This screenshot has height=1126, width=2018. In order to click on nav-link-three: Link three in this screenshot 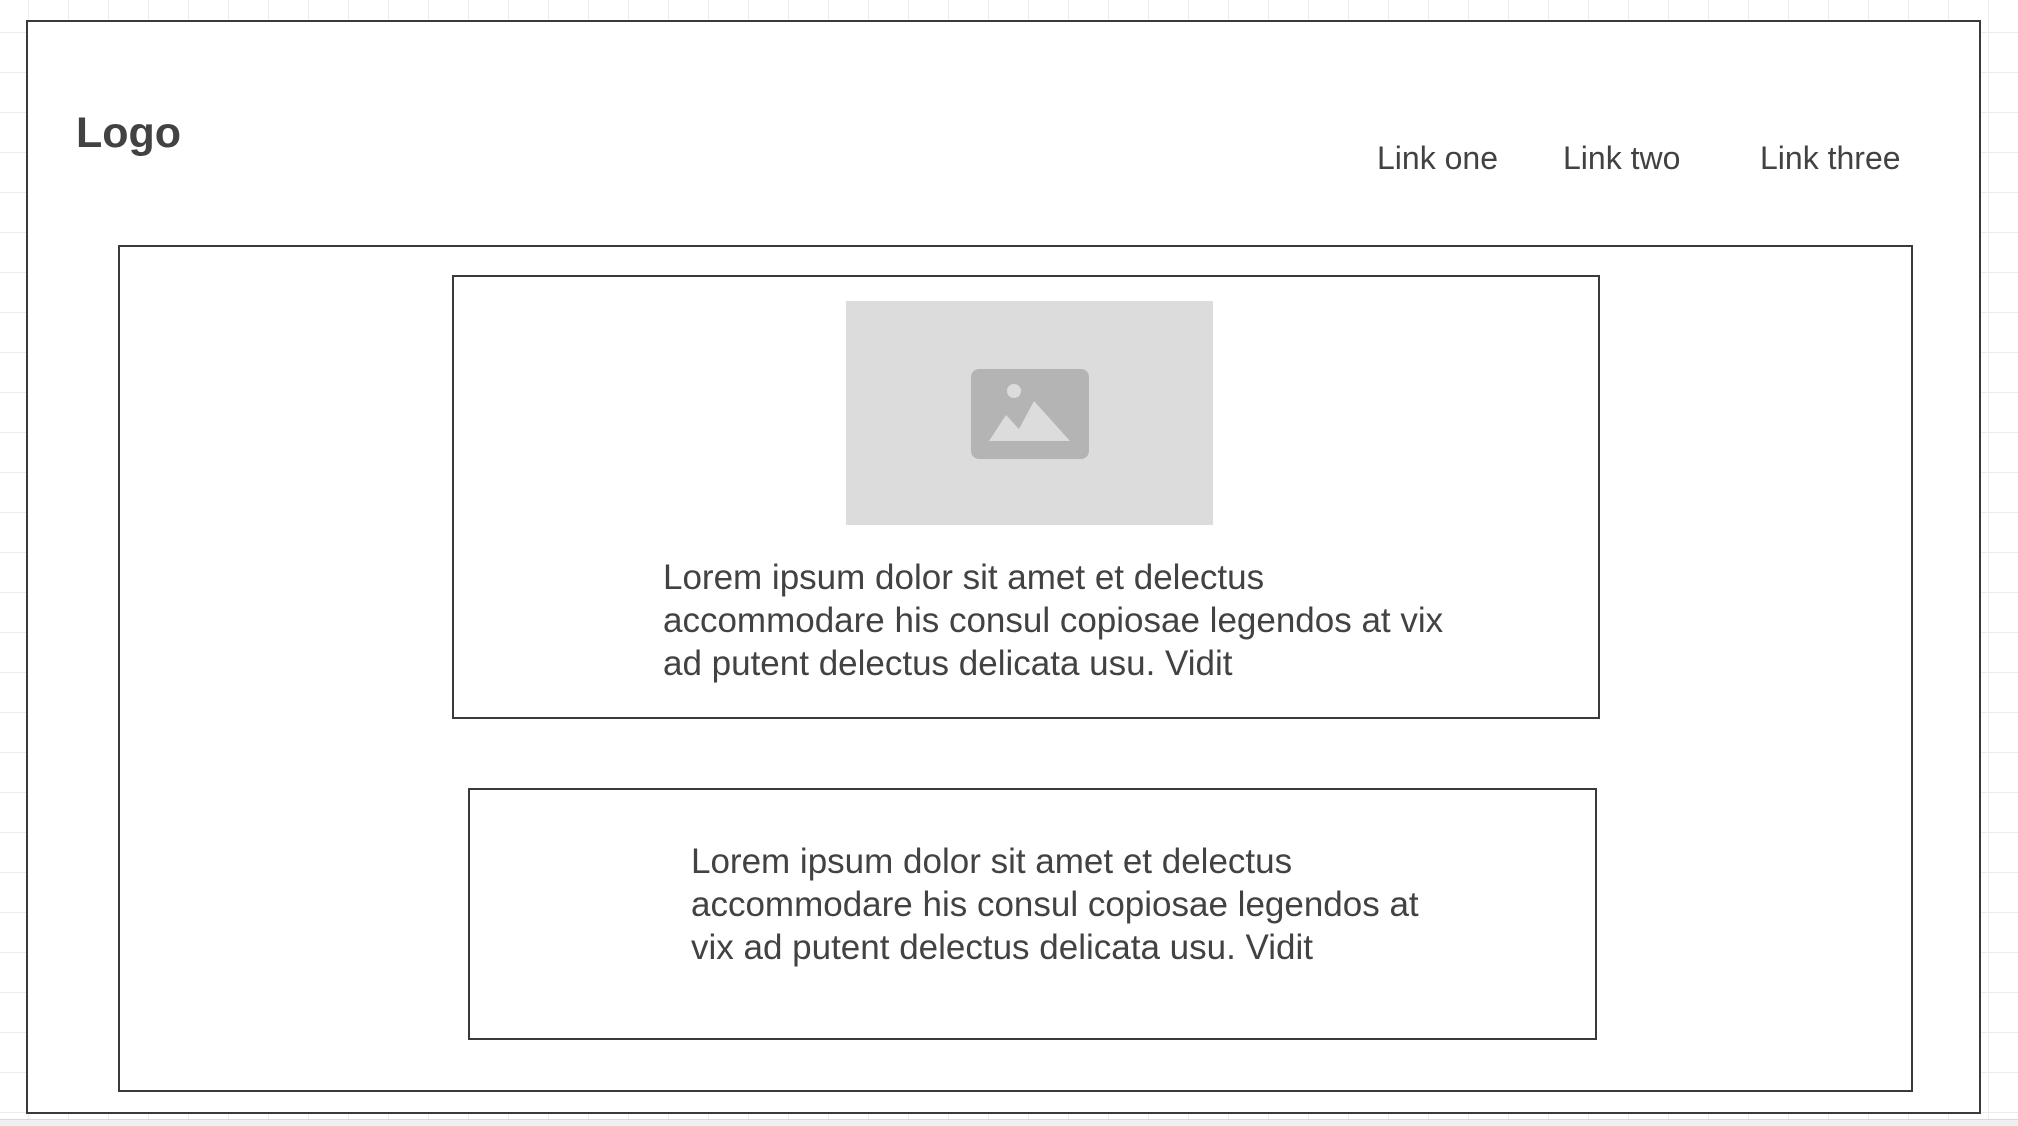, I will do `click(1830, 158)`.